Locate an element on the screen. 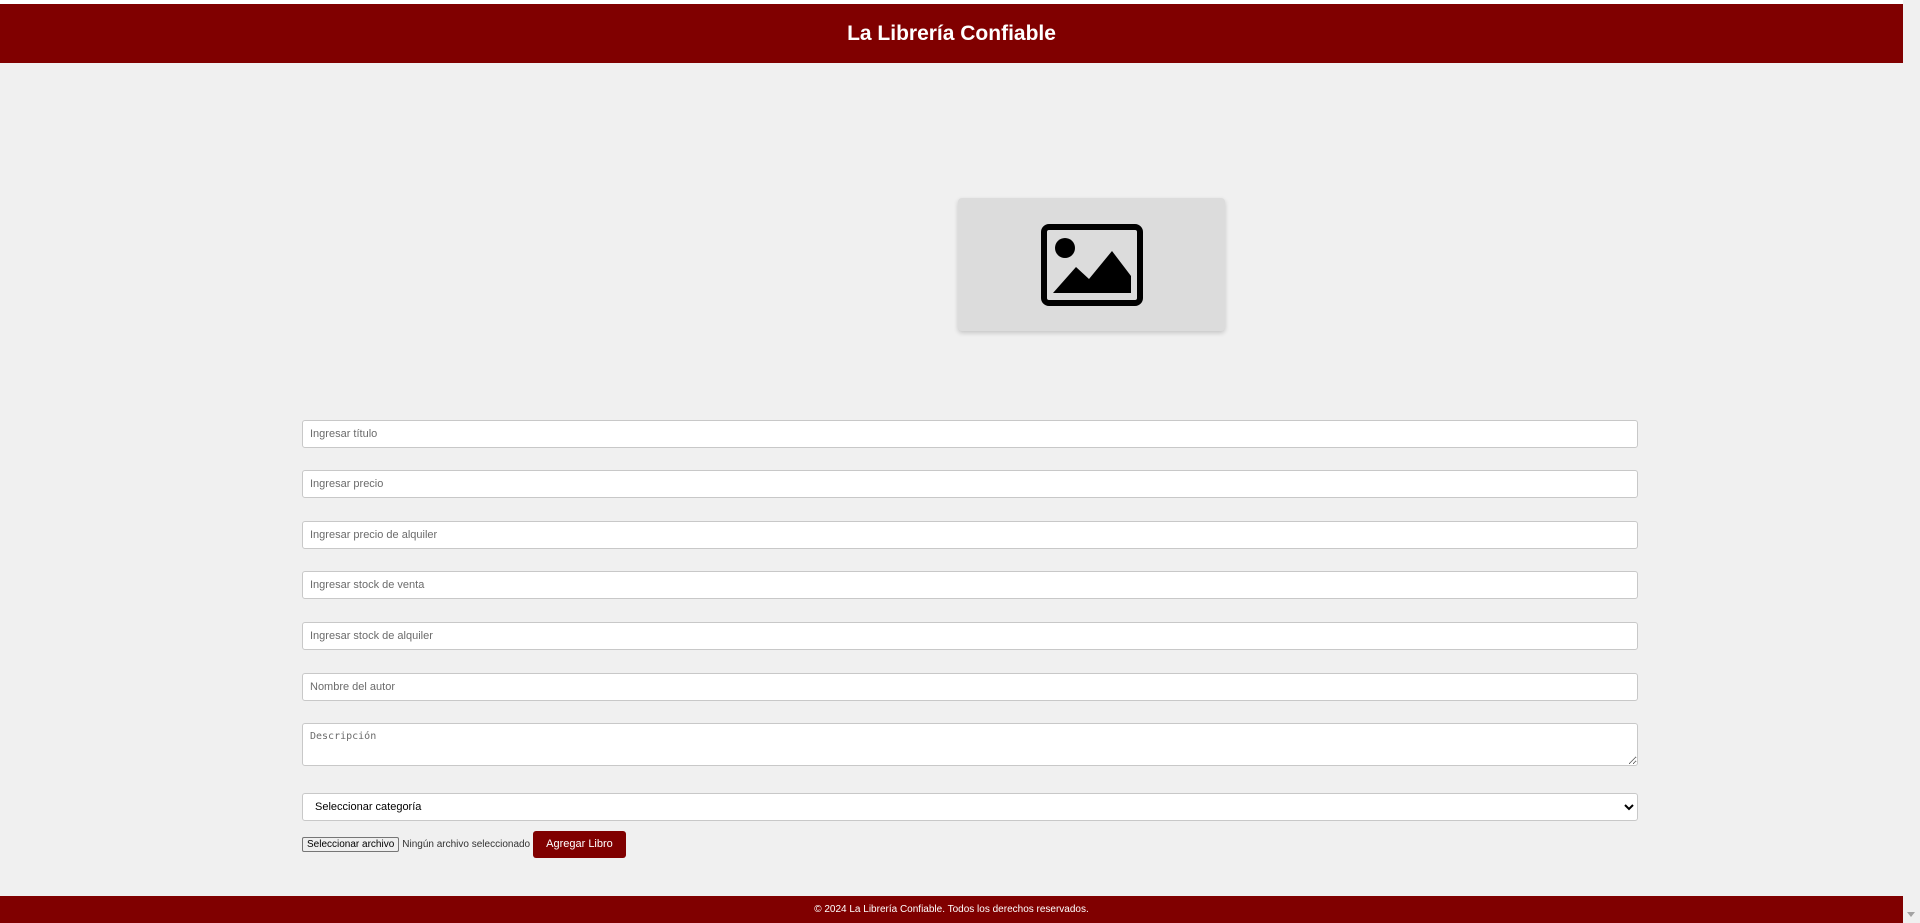 The width and height of the screenshot is (1920, 923). choose-file-button: Seleccionar archivo is located at coordinates (351, 844).